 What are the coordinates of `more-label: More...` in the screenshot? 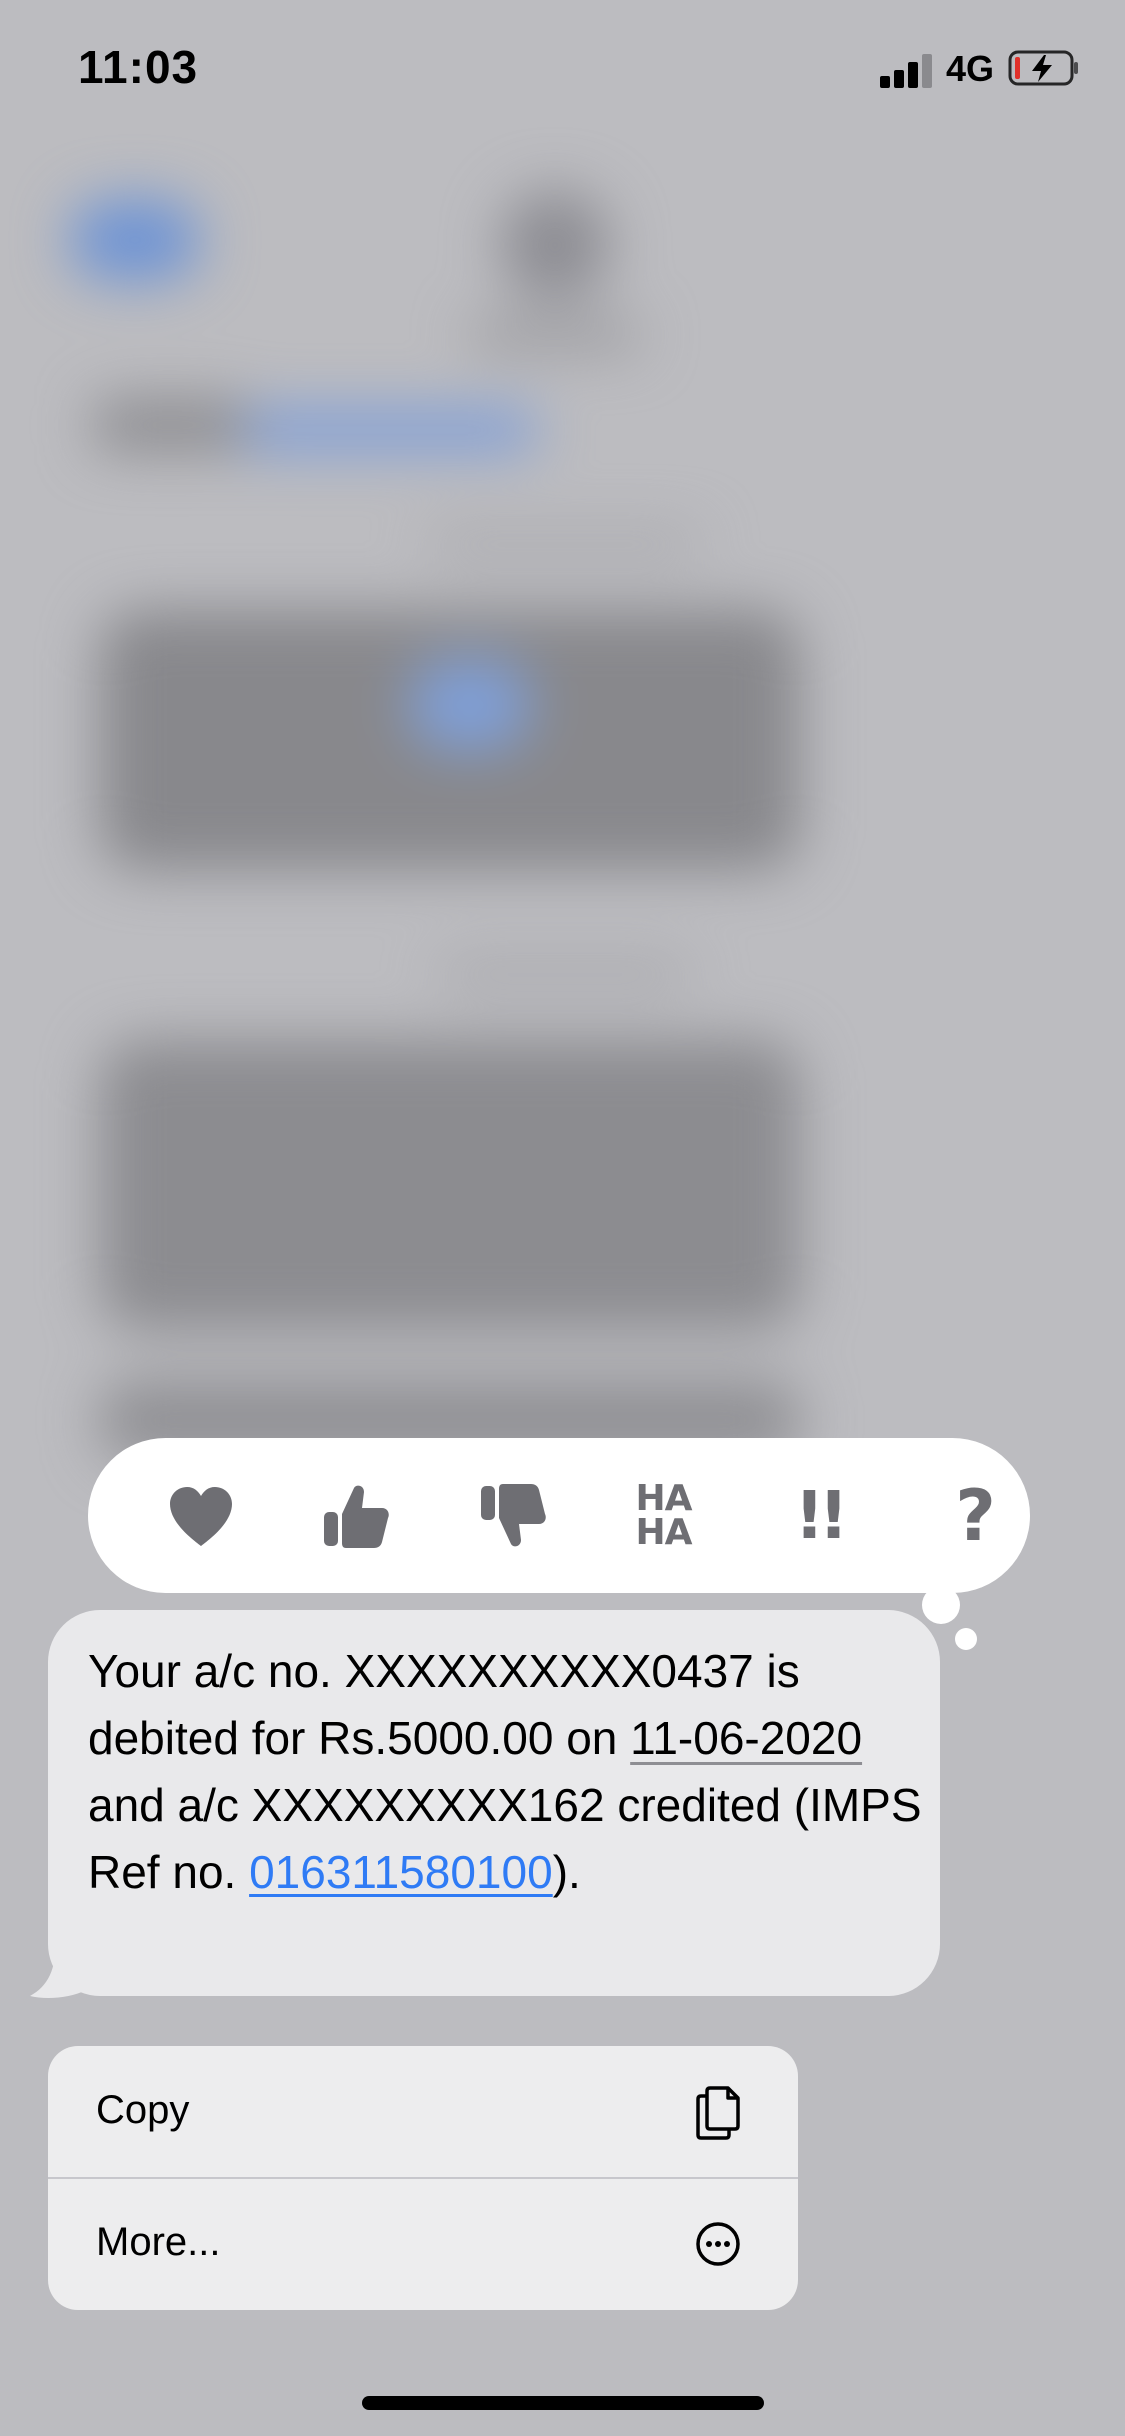 It's located at (158, 2242).